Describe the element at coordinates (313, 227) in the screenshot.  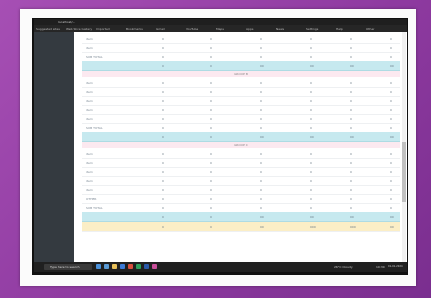
I see `grand-total-cell: 000` at that location.